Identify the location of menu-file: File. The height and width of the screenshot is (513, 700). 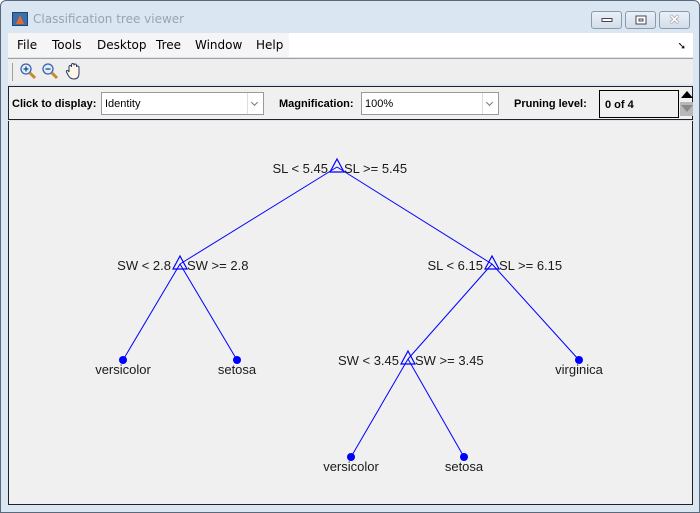
(27, 45).